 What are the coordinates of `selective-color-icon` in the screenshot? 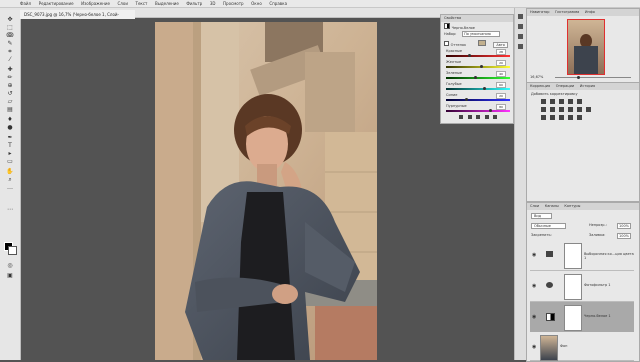 It's located at (579, 117).